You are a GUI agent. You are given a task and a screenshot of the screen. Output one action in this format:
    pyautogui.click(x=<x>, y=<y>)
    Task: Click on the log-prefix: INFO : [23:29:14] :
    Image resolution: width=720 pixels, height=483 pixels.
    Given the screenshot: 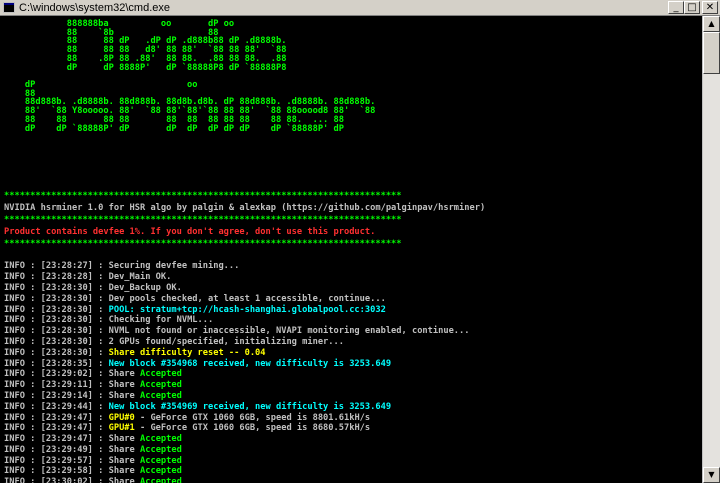 What is the action you would take?
    pyautogui.click(x=56, y=395)
    